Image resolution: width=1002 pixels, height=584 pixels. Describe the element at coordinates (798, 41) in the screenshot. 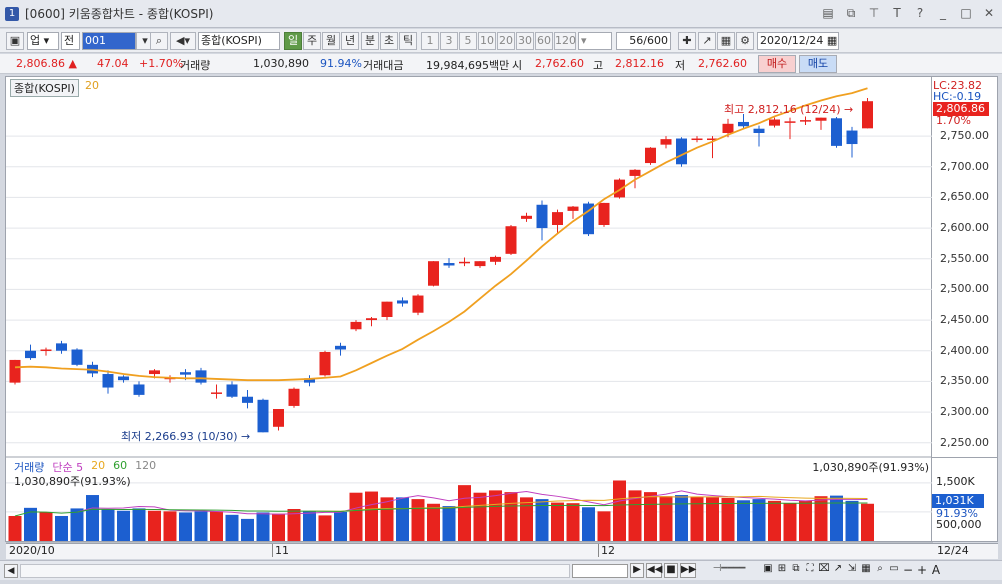

I see `date-input: 2020/12/24 ▦` at that location.